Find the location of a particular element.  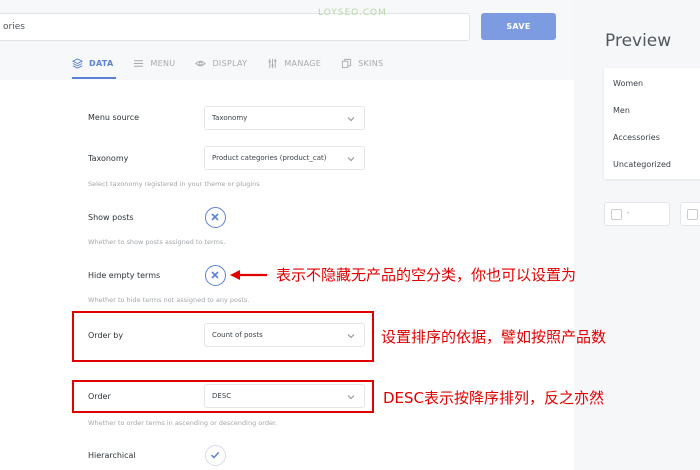

taxonomy-select: Product categories (product_cat) is located at coordinates (284, 158).